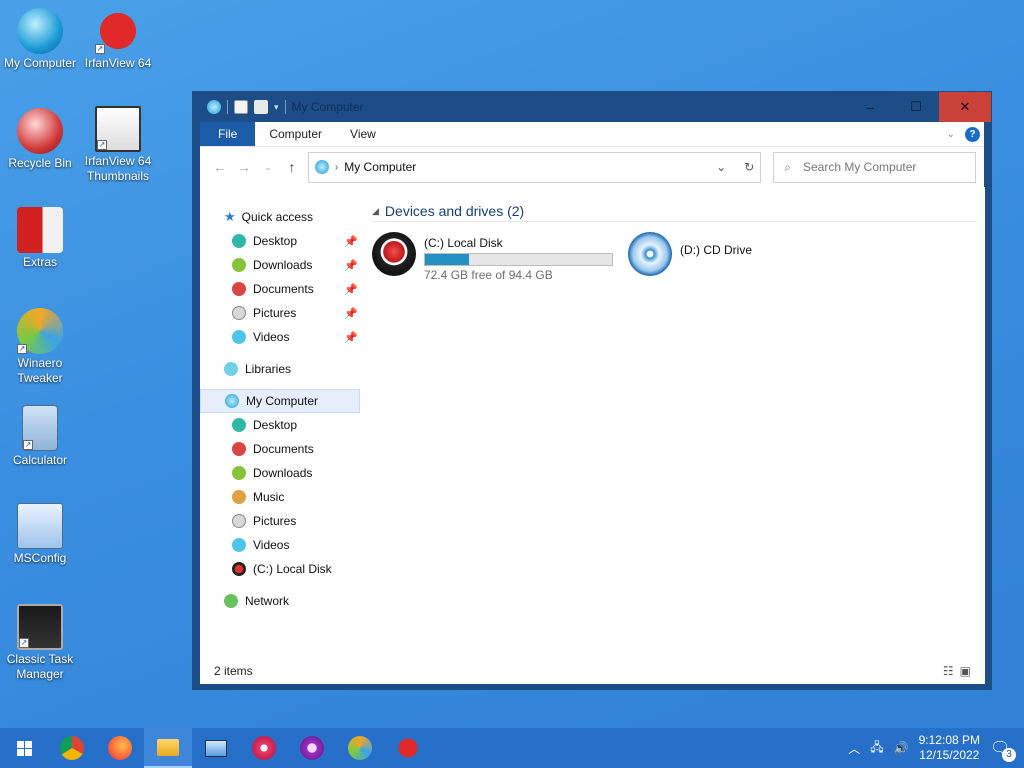  Describe the element at coordinates (118, 145) in the screenshot. I see `desktop-icon-irfanview-thumbnails: ↗ IrfanView 64 Thumbnails` at that location.